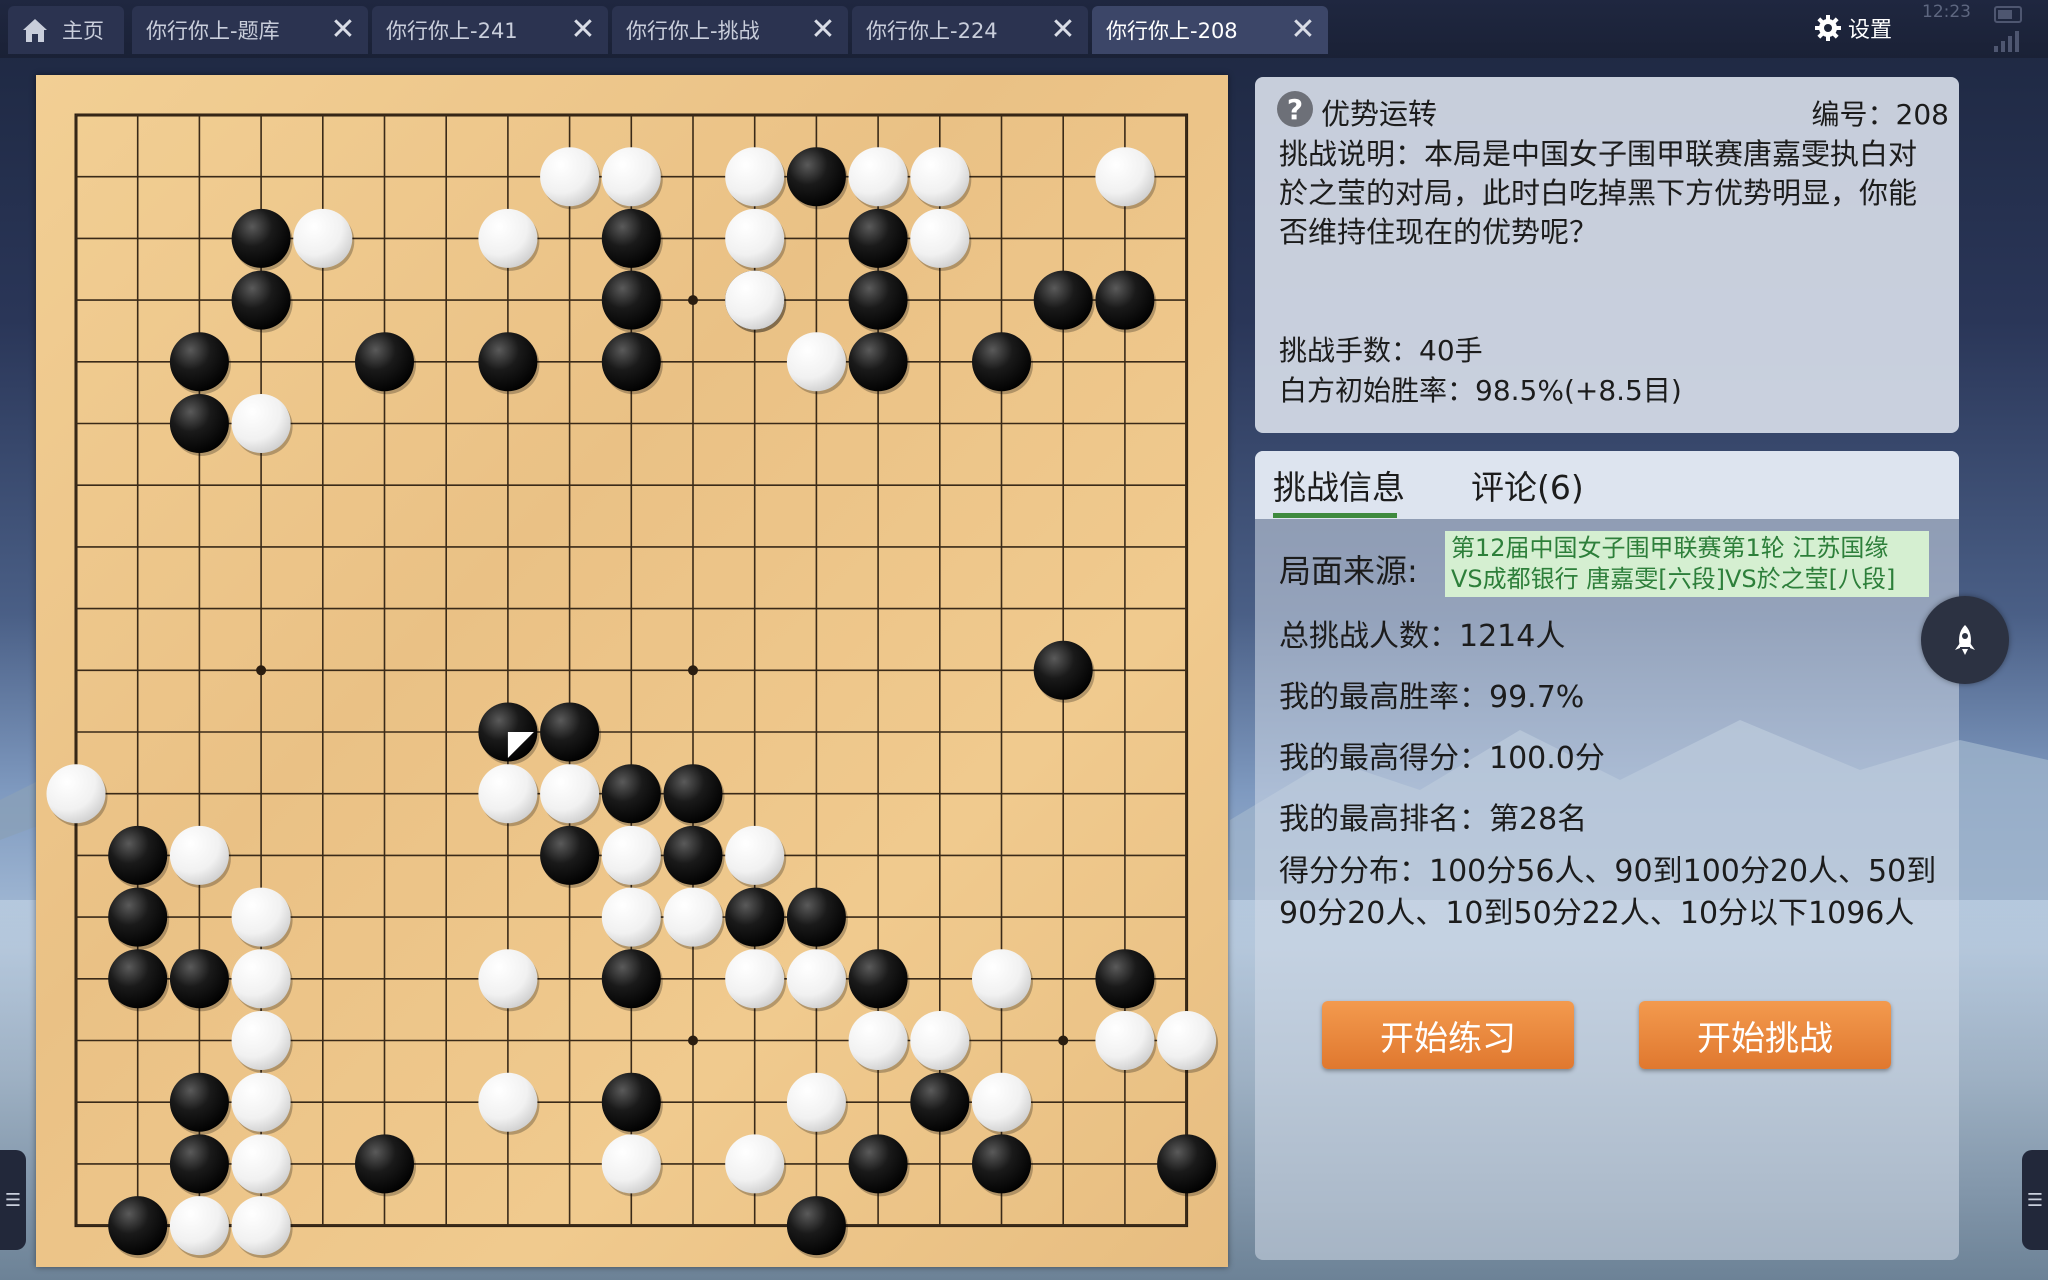 The image size is (2048, 1280). Describe the element at coordinates (730, 30) in the screenshot. I see `tab-challenge: 你行你上-挑战 ✕` at that location.